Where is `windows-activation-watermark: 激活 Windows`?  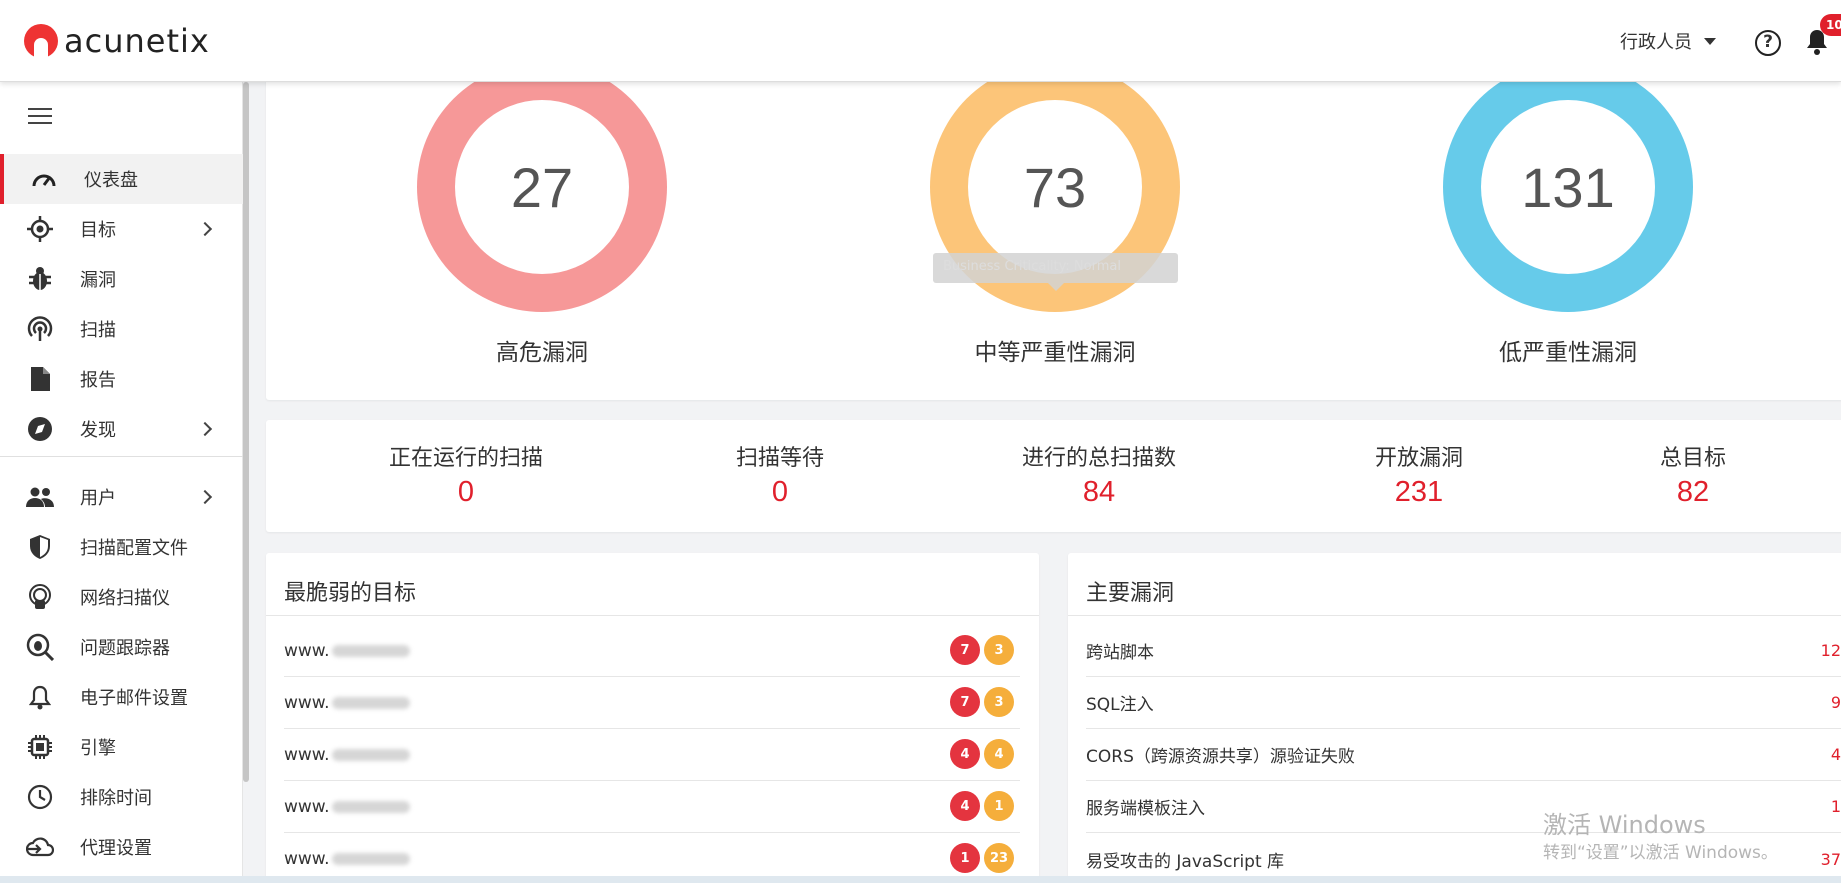 windows-activation-watermark: 激活 Windows is located at coordinates (1624, 825).